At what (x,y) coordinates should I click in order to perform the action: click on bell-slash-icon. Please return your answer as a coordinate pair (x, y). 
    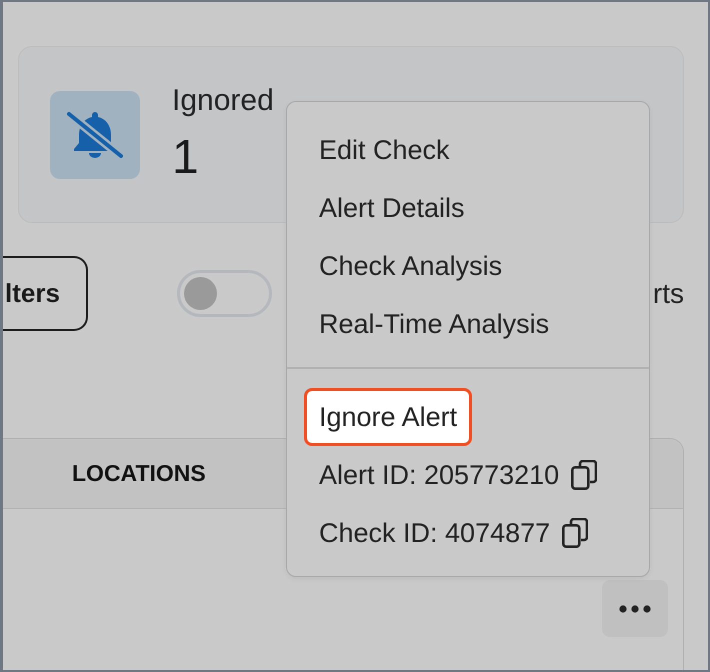
    Looking at the image, I should click on (95, 134).